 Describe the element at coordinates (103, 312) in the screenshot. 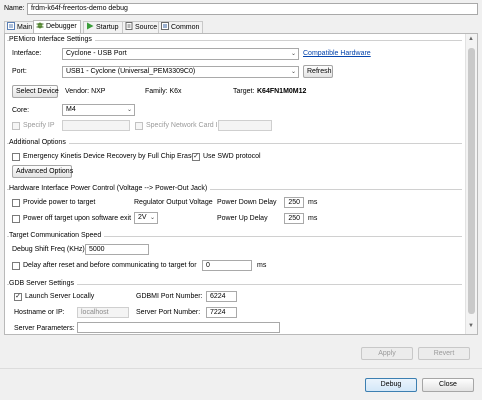

I see `hostname-input: localhost` at that location.